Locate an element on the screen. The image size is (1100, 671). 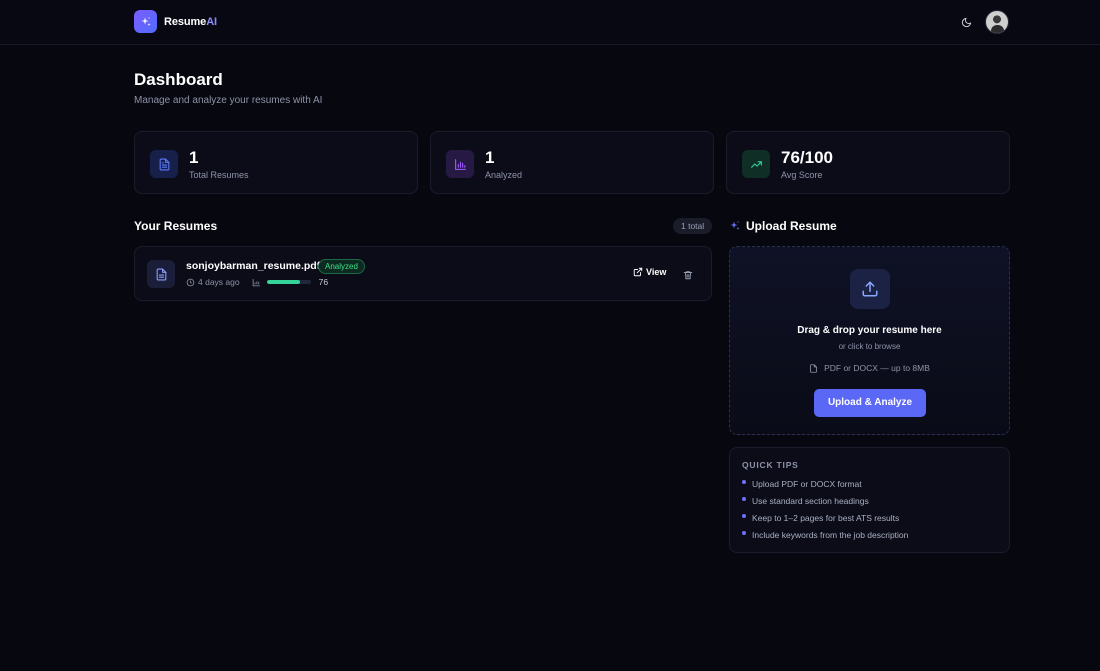
app-logo: ResumeAI is located at coordinates (175, 21).